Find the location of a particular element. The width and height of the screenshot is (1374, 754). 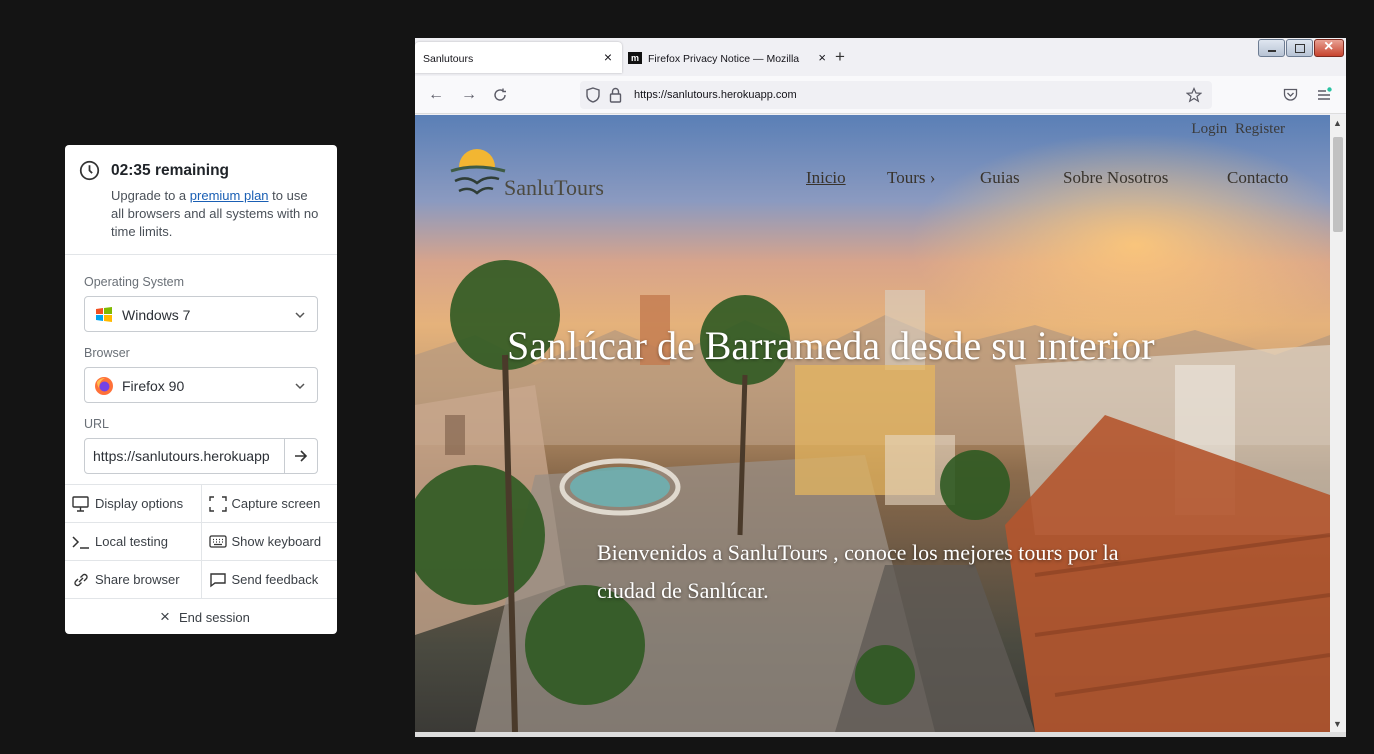

chat-icon is located at coordinates (217, 580).